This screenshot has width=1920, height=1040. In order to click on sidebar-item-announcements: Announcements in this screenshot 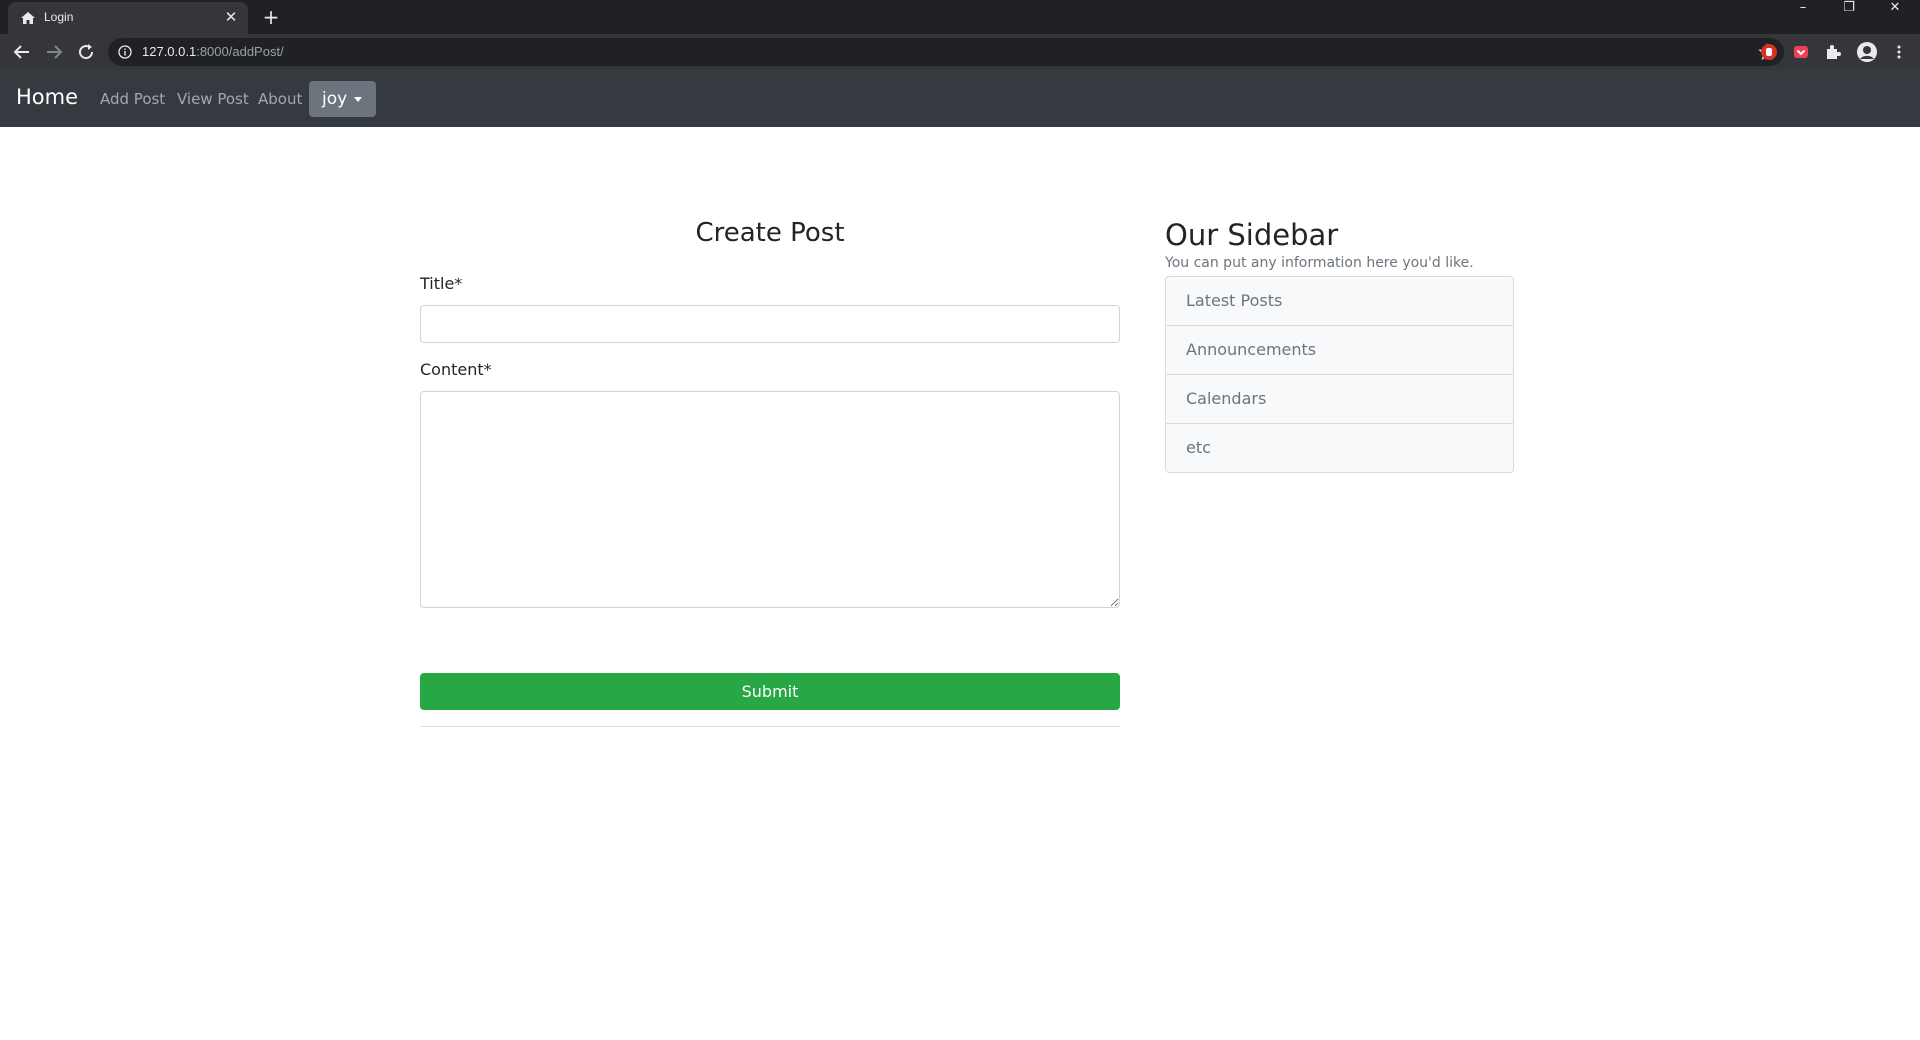, I will do `click(1339, 350)`.